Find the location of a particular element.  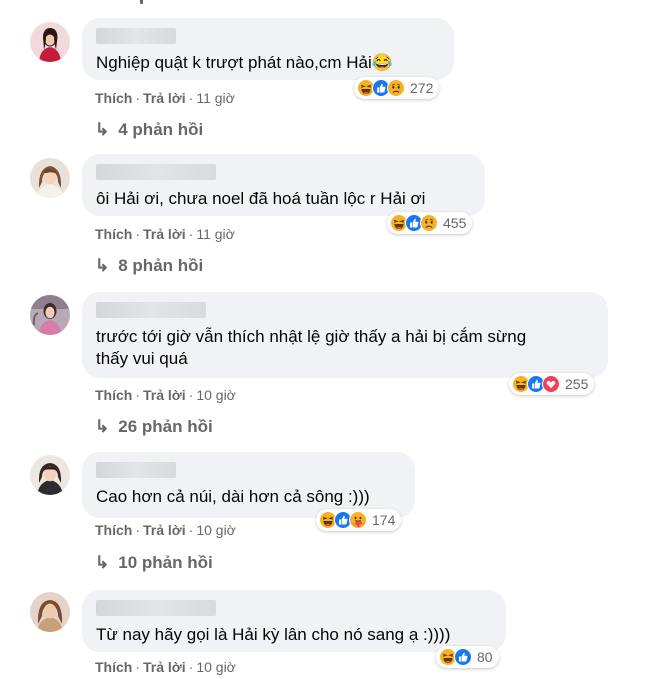

replies-count-label: 10 phản hồi is located at coordinates (165, 562).